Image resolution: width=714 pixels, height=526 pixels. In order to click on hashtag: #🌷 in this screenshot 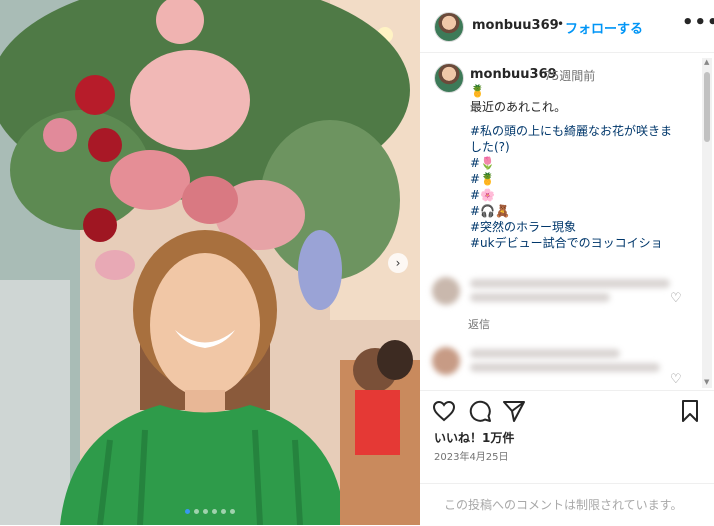, I will do `click(585, 163)`.